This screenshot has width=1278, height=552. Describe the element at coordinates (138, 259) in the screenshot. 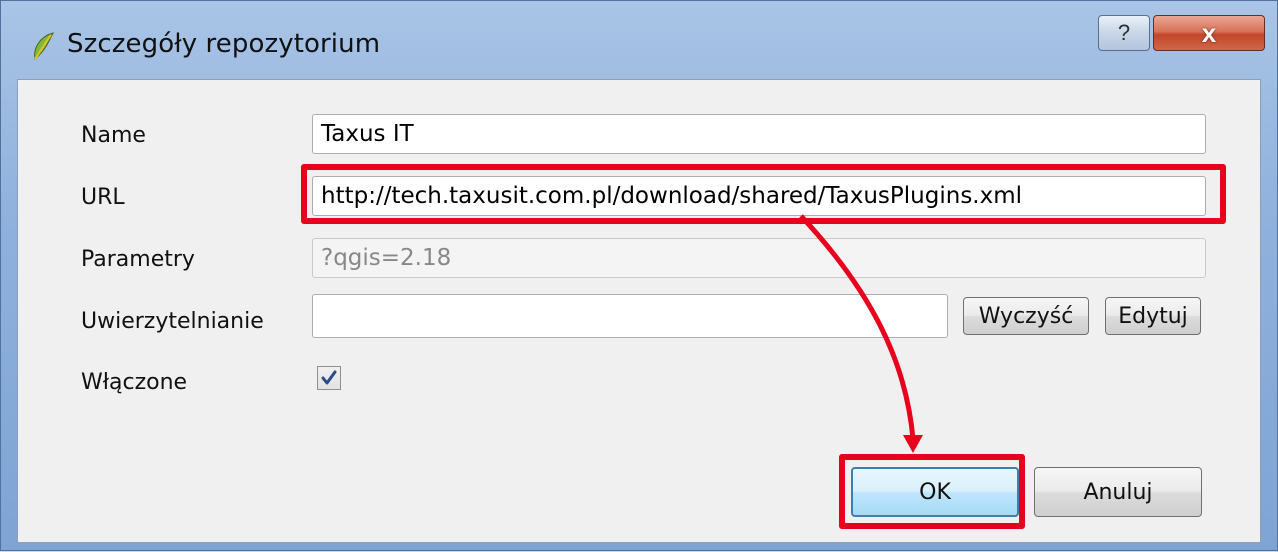

I see `params-label: Parametry` at that location.